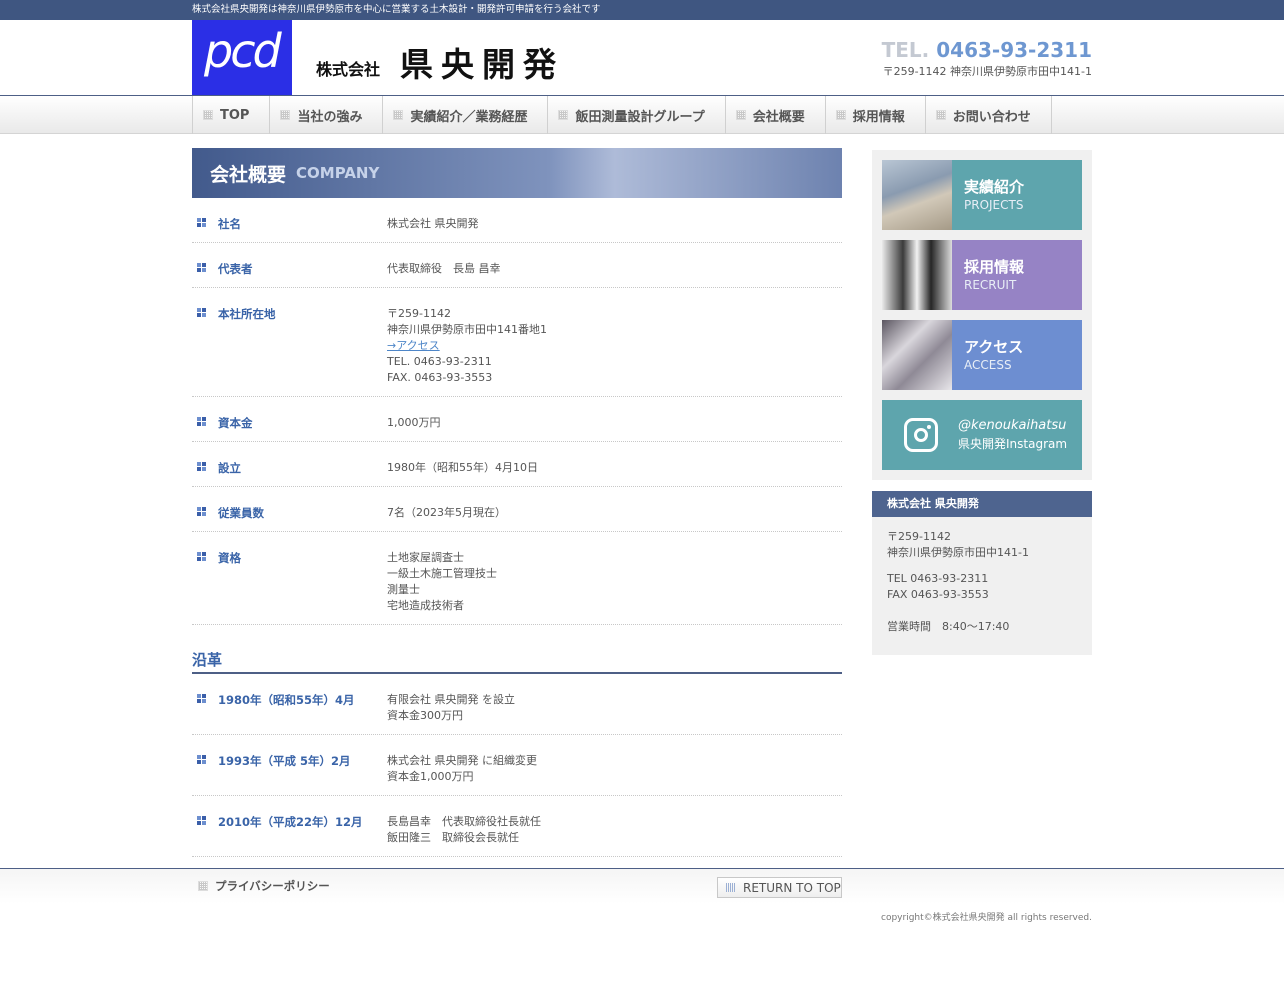 The width and height of the screenshot is (1284, 1004). What do you see at coordinates (517, 578) in the screenshot?
I see `table-row: 資格 土地家屋調査士 一級土木施工管理技士 測量士 宅地造成技術者` at bounding box center [517, 578].